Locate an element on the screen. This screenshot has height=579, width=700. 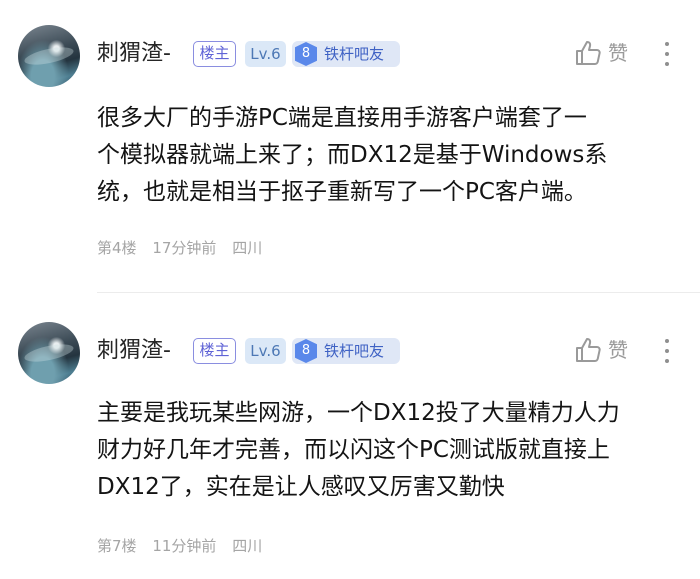
floor-number: 第4楼 is located at coordinates (117, 248).